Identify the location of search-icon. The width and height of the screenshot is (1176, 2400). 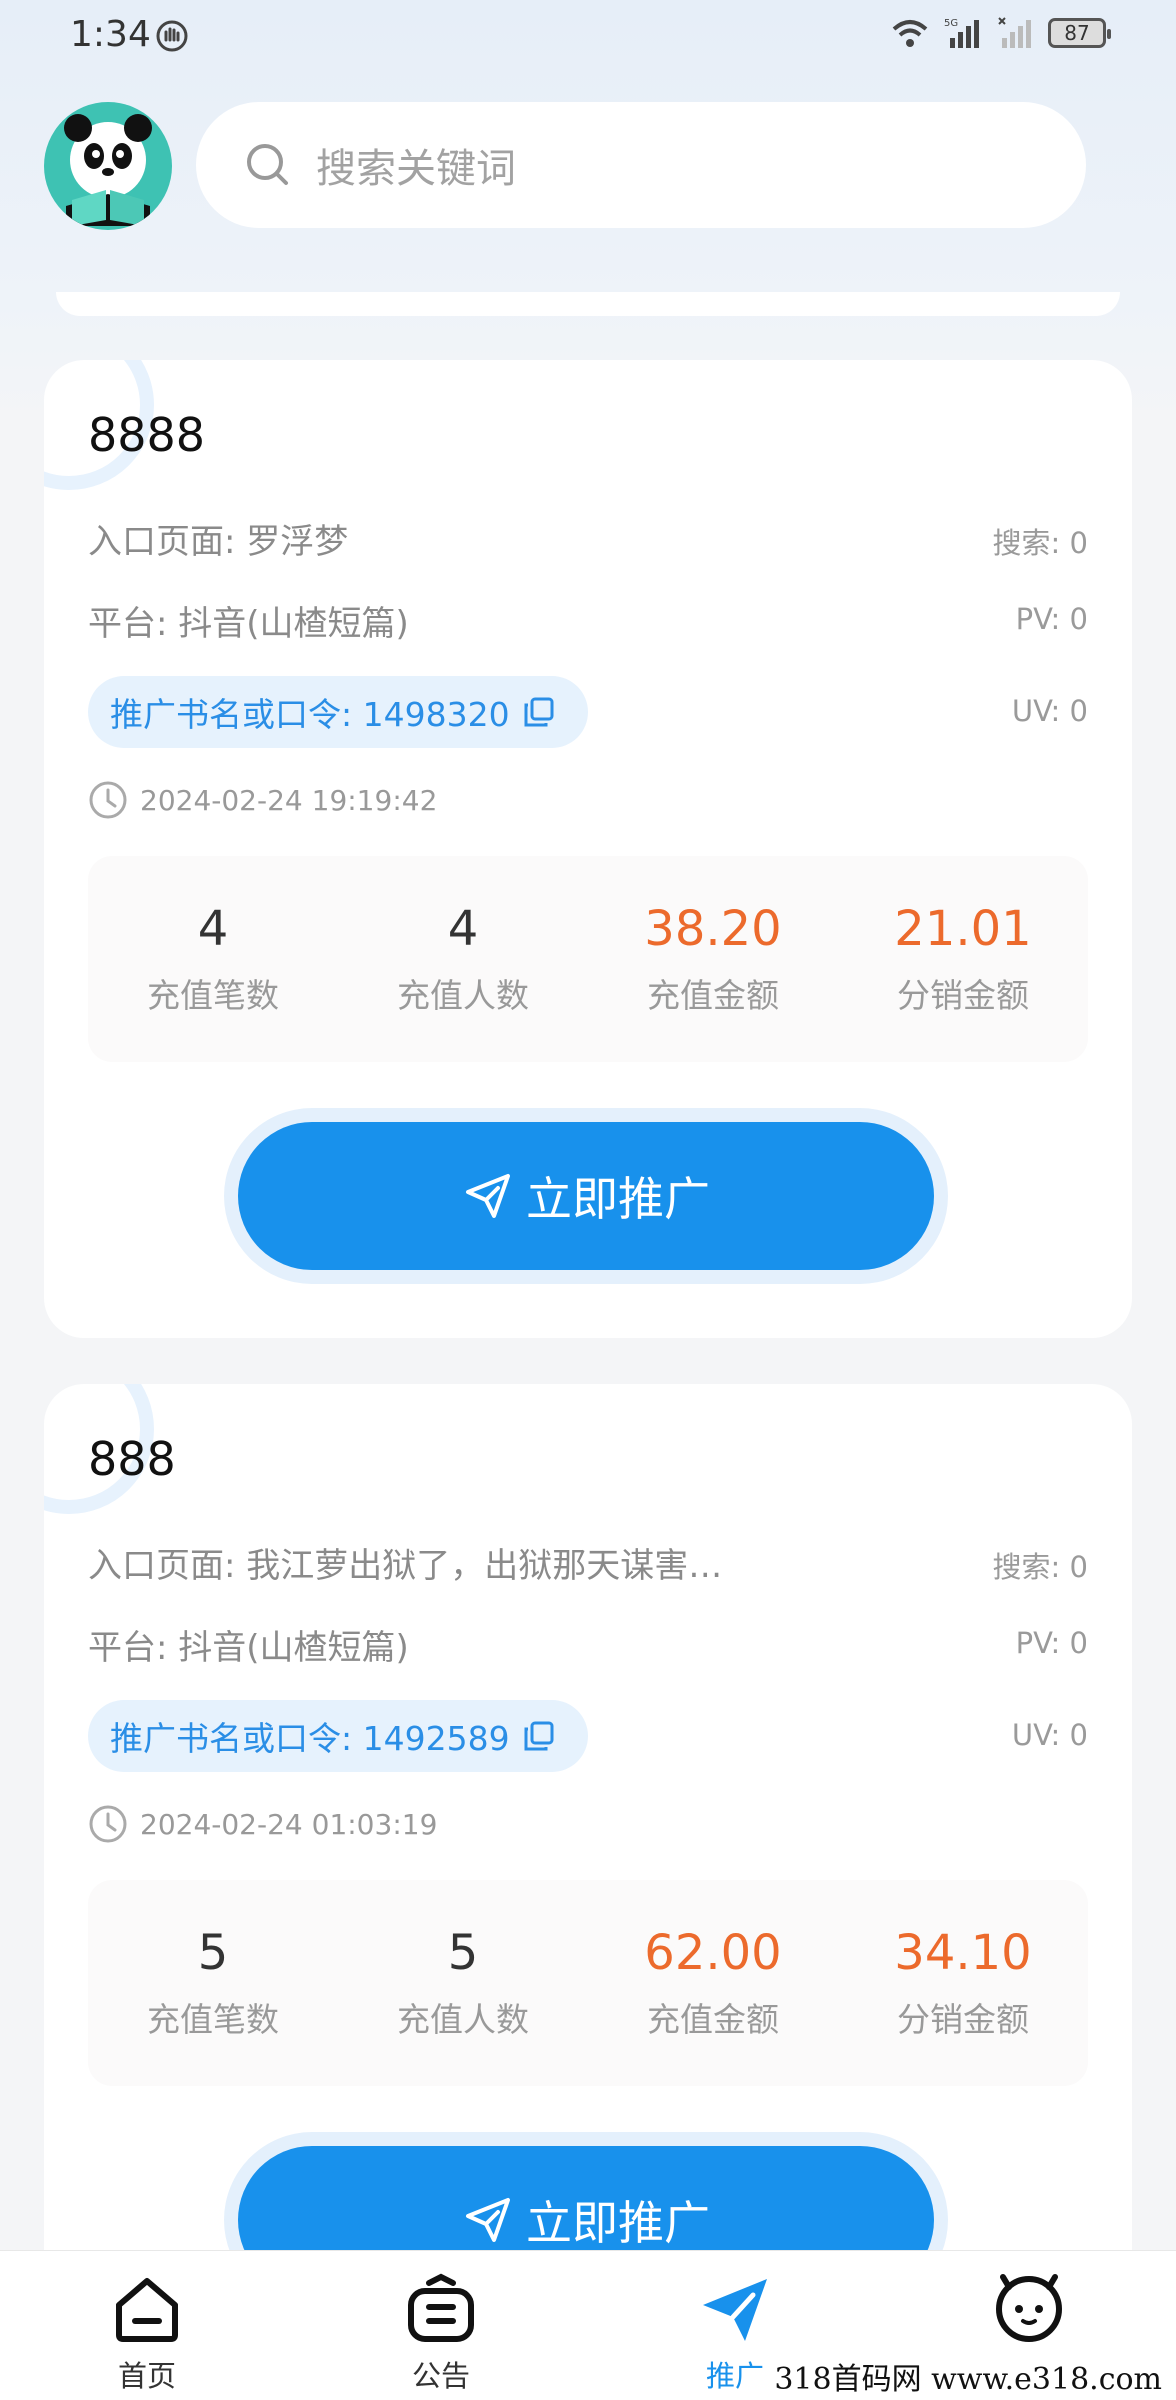
(267, 164).